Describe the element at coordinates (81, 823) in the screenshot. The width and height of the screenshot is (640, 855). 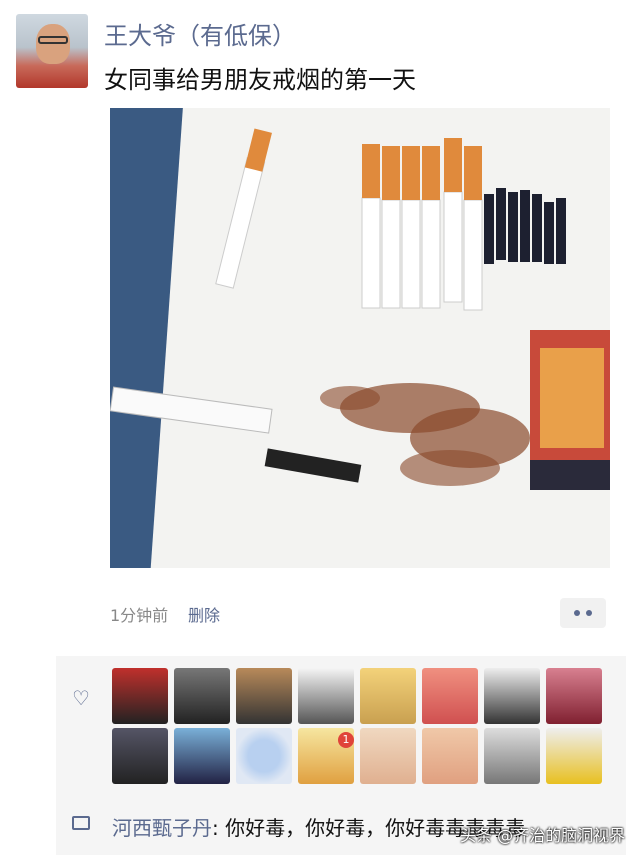
I see `comment-icon` at that location.